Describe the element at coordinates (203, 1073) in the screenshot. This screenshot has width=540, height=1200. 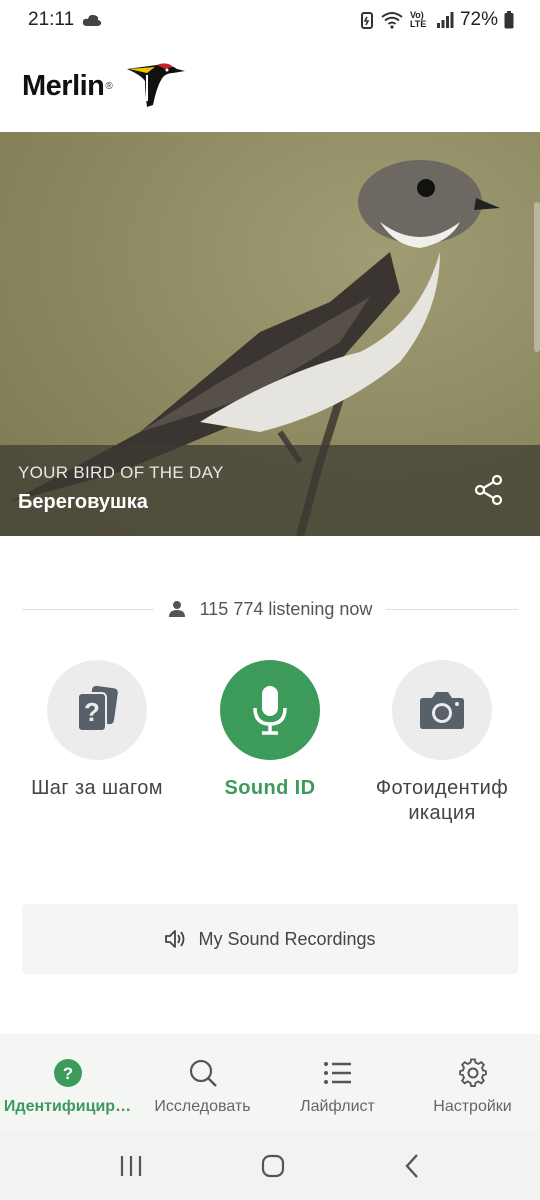
I see `search-icon` at that location.